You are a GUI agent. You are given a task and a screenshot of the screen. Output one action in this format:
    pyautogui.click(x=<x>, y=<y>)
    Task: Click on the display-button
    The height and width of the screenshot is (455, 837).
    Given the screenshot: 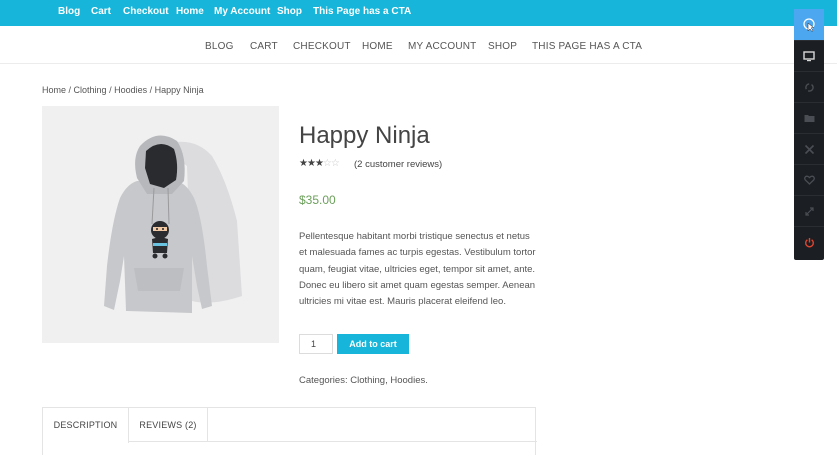 What is the action you would take?
    pyautogui.click(x=809, y=55)
    